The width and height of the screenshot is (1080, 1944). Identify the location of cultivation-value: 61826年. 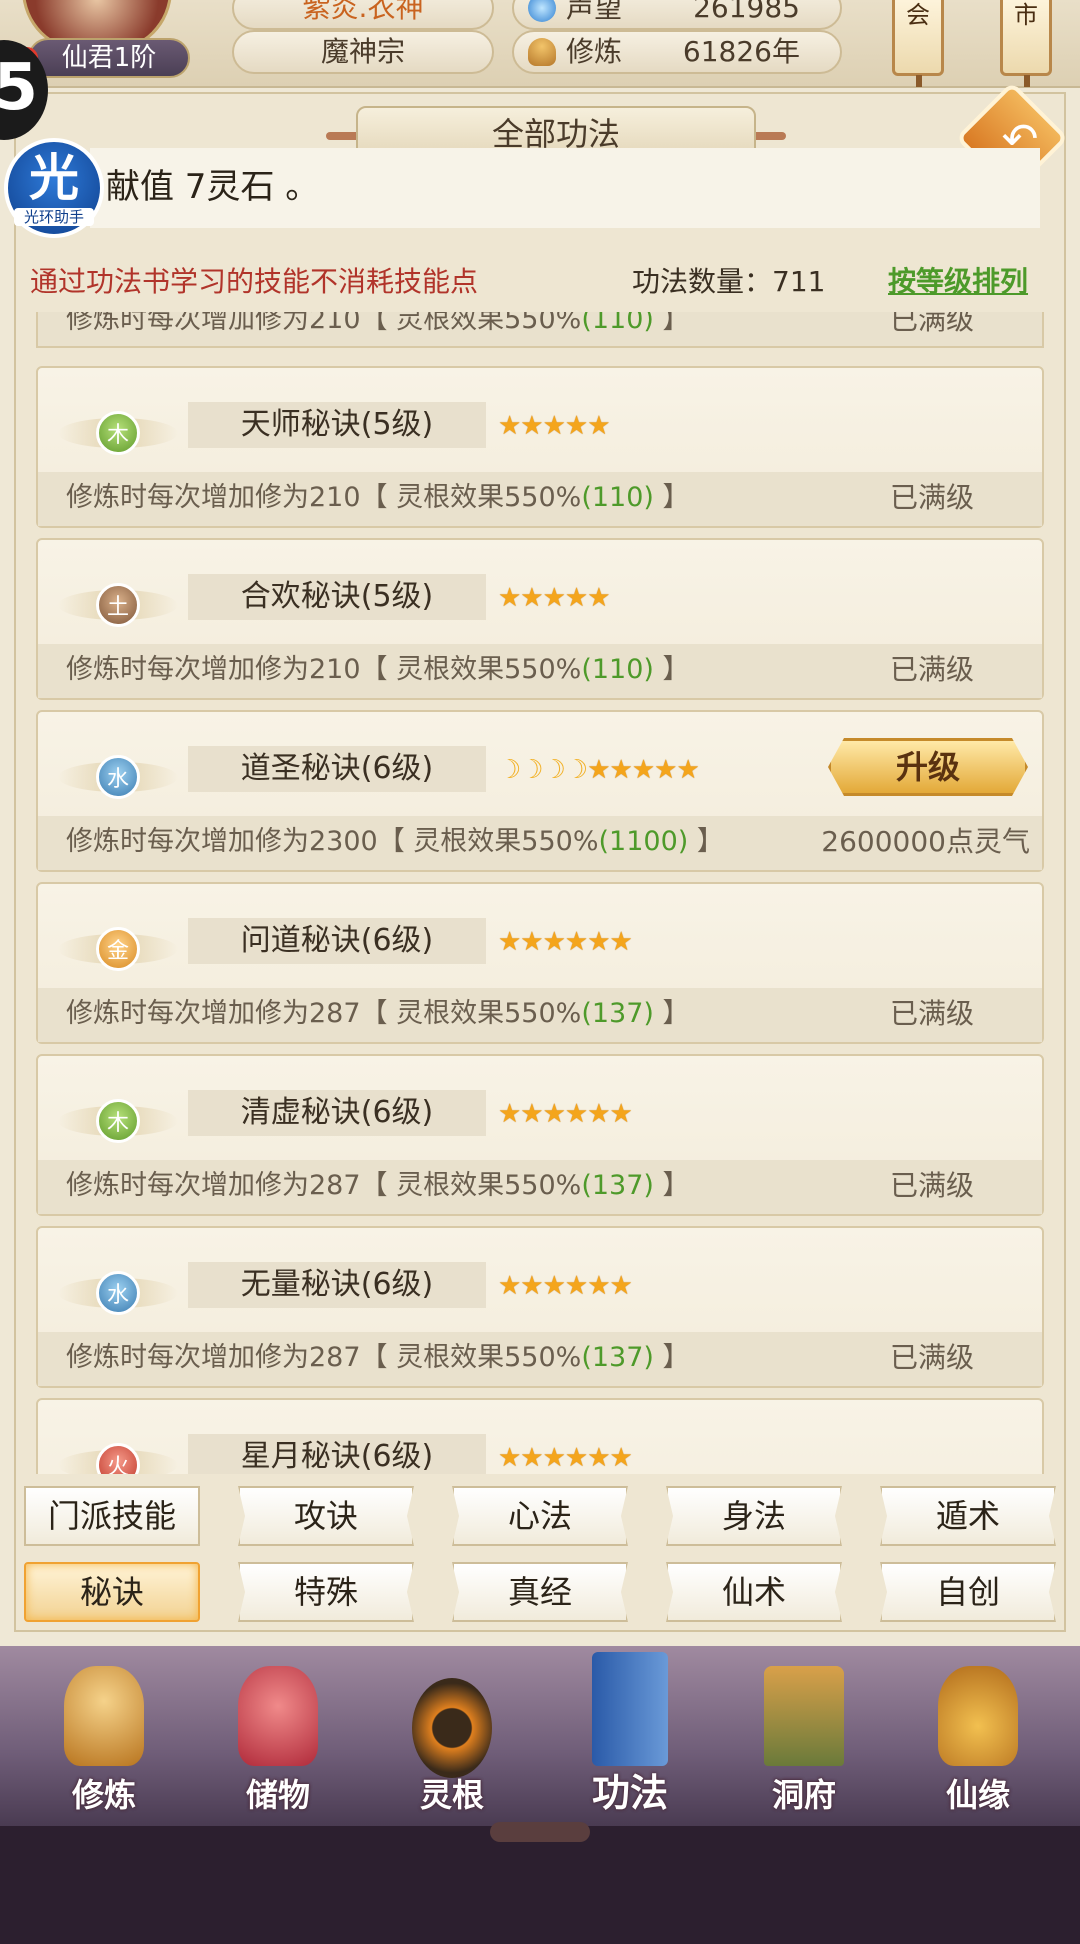
(741, 51).